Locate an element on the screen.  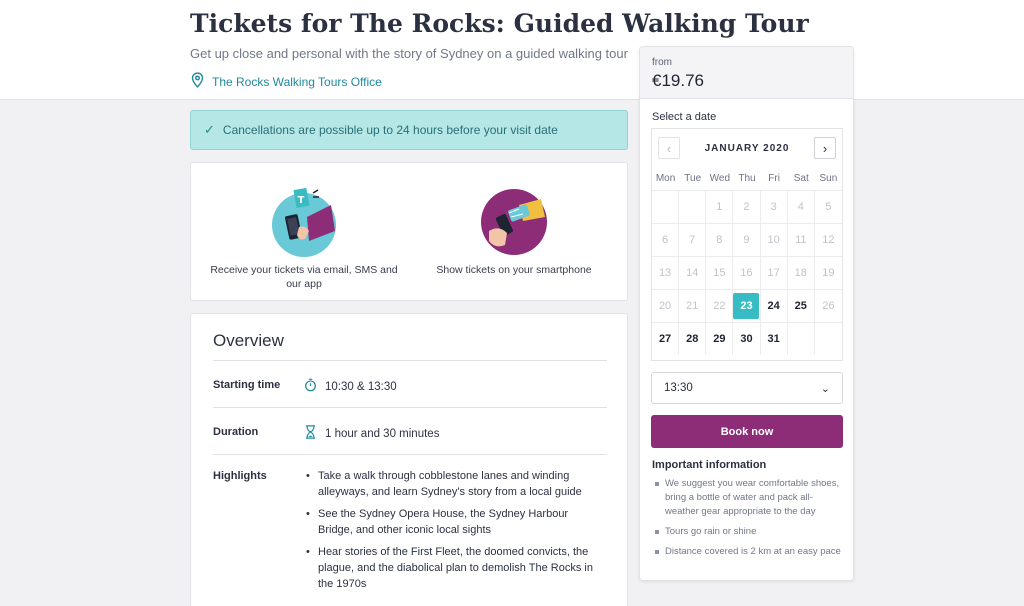
calendar-day-number: 13 is located at coordinates (665, 273).